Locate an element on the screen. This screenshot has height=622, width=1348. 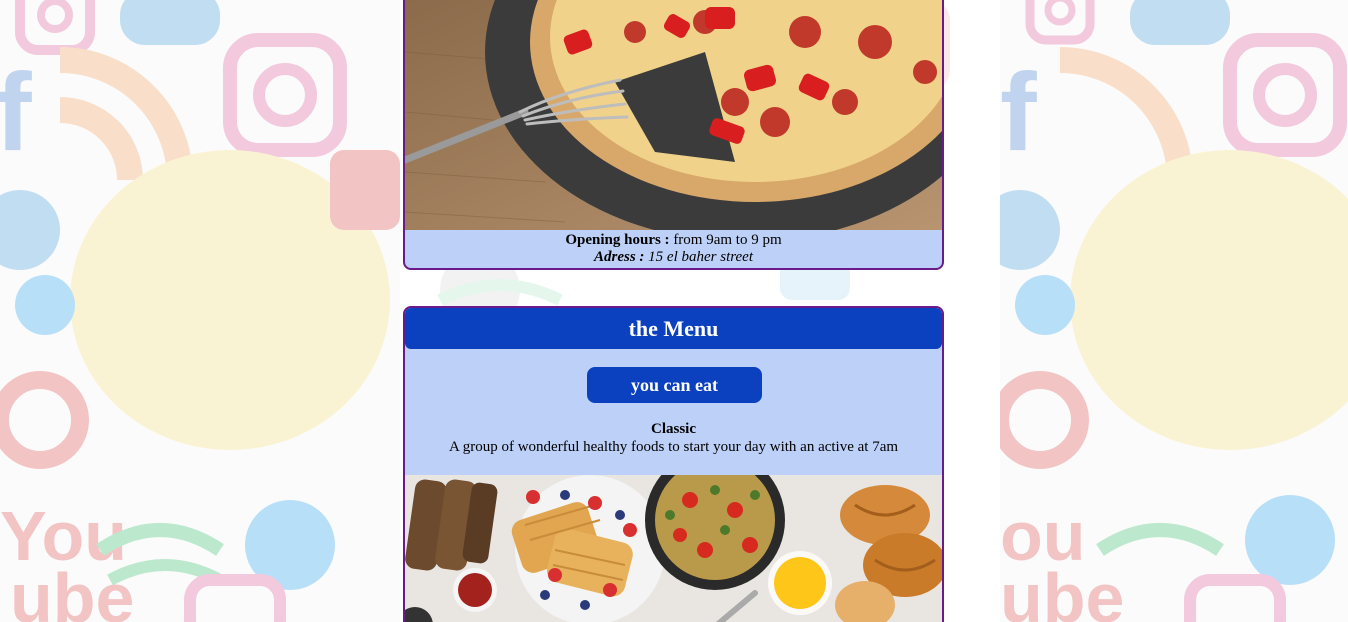
you-can-eat-button: you can eat is located at coordinates (674, 385).